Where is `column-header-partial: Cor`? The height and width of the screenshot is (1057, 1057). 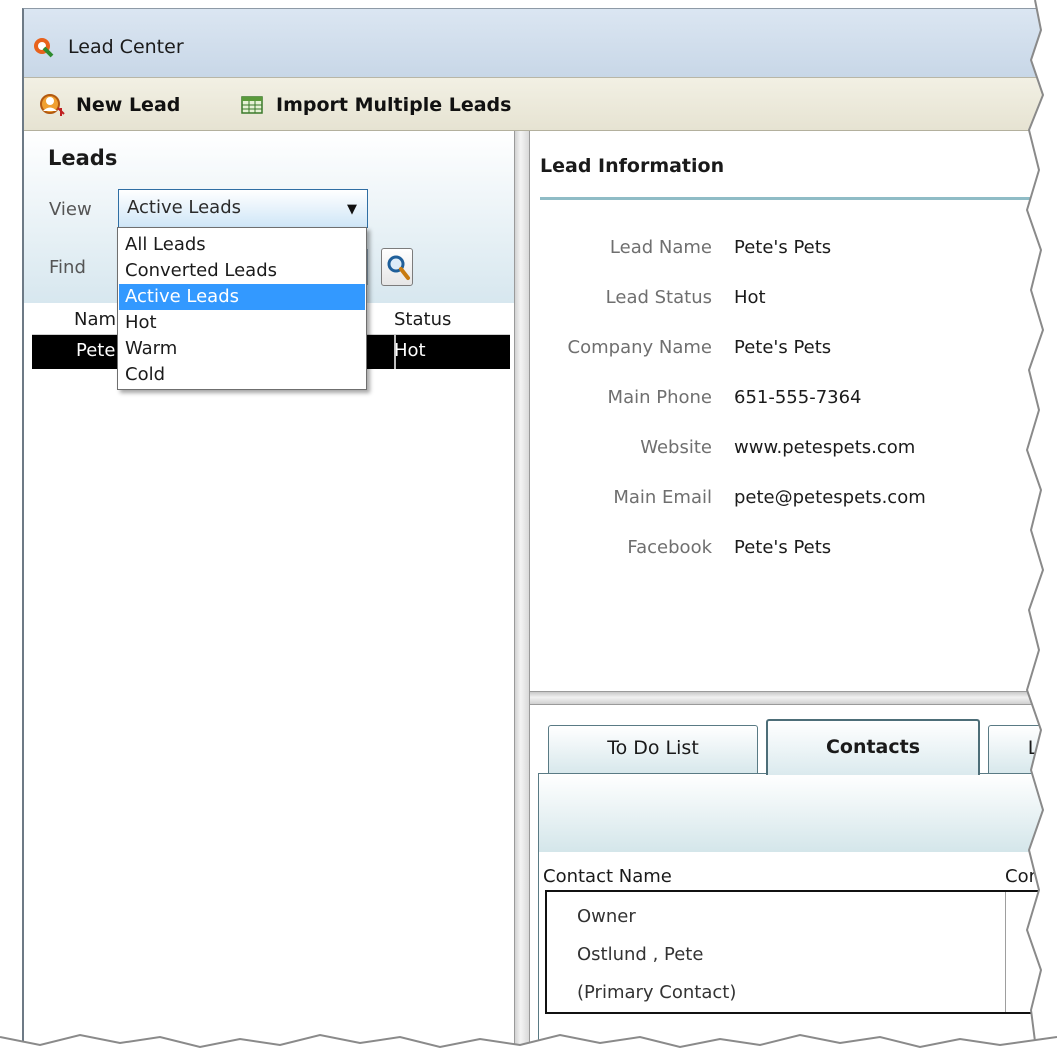 column-header-partial: Cor is located at coordinates (1031, 876).